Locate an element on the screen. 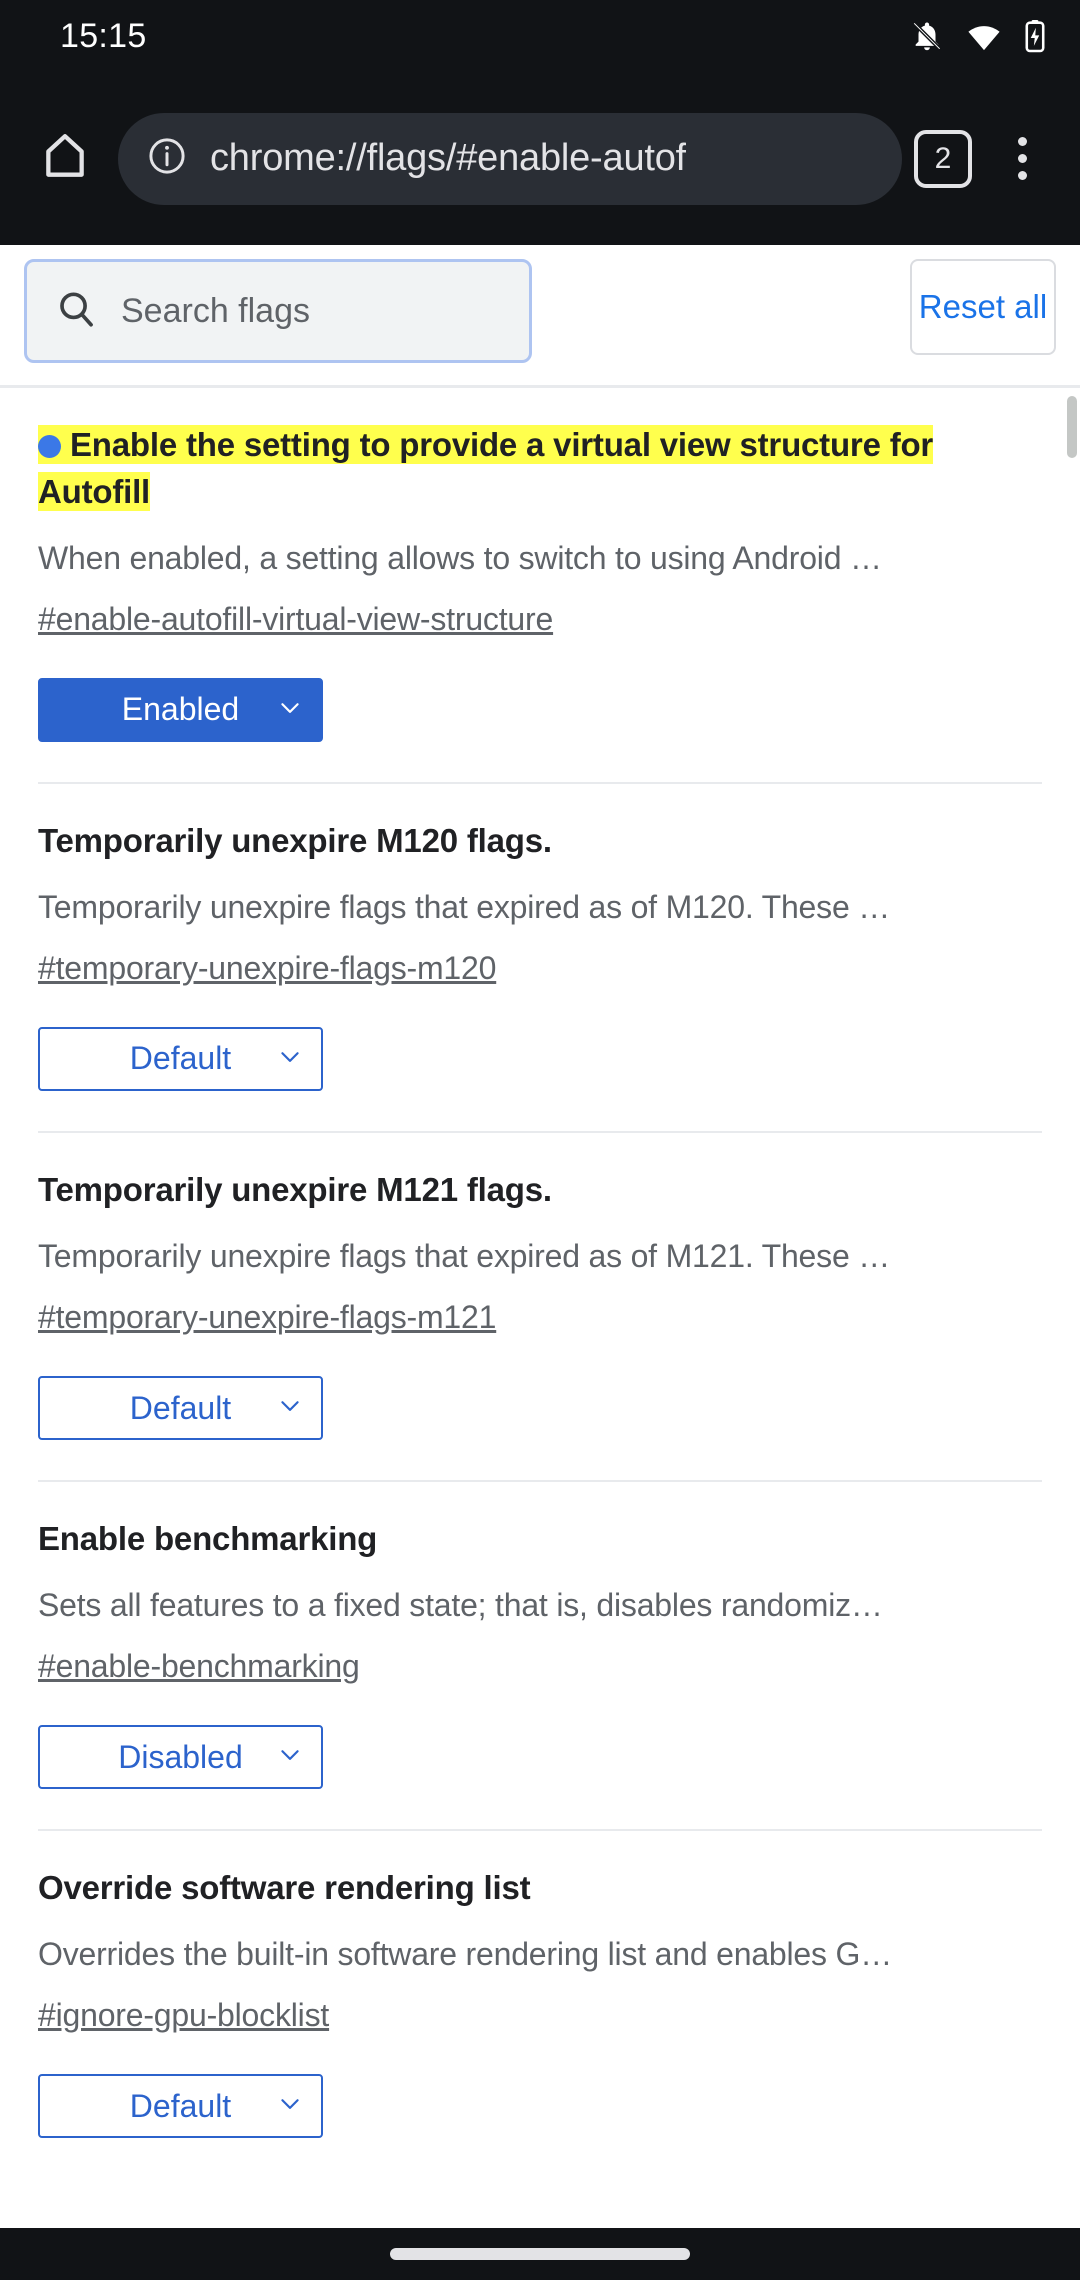 This screenshot has width=1080, height=2280. search-input: Search flags is located at coordinates (278, 311).